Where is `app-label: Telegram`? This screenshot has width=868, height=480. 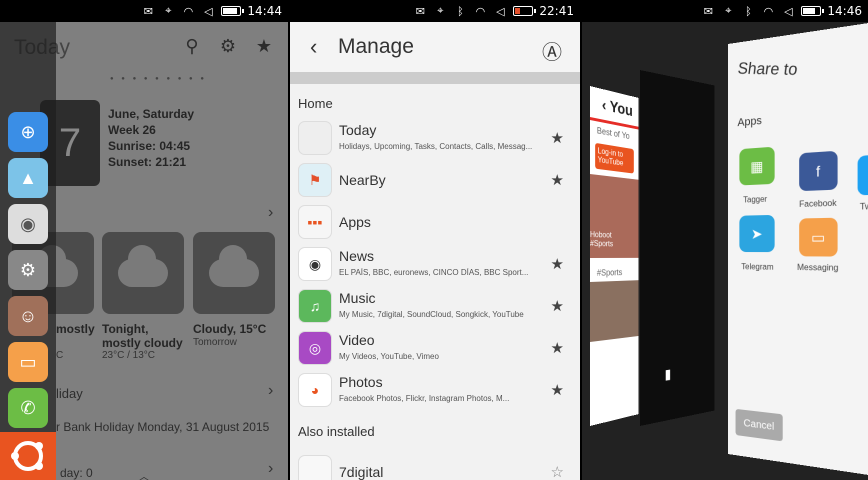 app-label: Telegram is located at coordinates (757, 267).